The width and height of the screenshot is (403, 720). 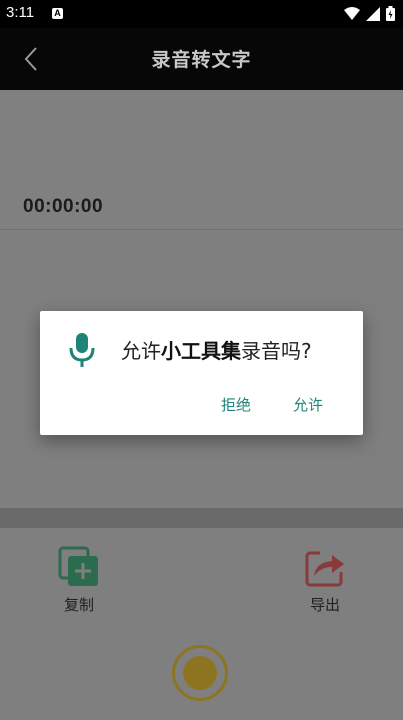 What do you see at coordinates (141, 351) in the screenshot?
I see `message-prefix: 允许` at bounding box center [141, 351].